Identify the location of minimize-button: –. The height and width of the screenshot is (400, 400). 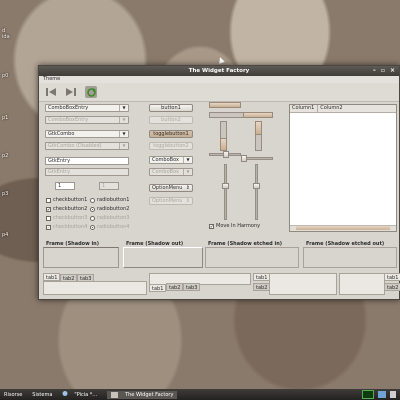
(374, 70).